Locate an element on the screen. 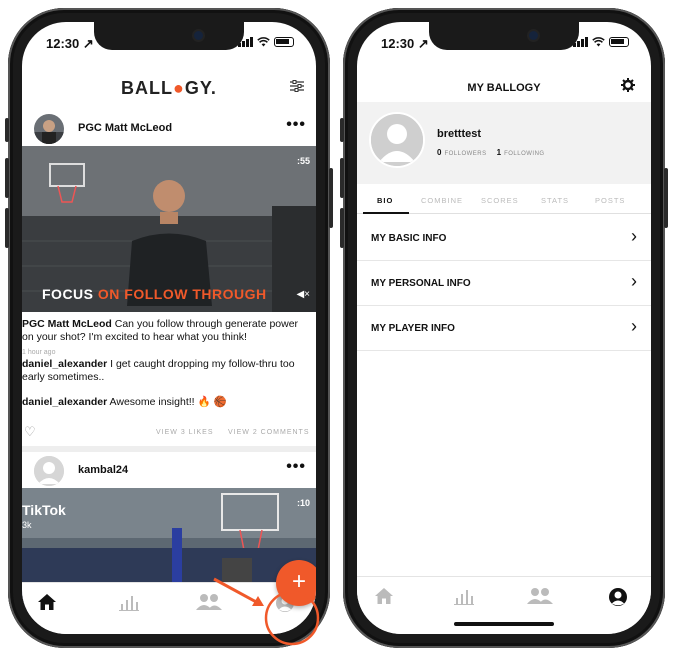 This screenshot has width=673, height=656. menu-item-personal-info: MY PERSONAL INFO › is located at coordinates (504, 283).